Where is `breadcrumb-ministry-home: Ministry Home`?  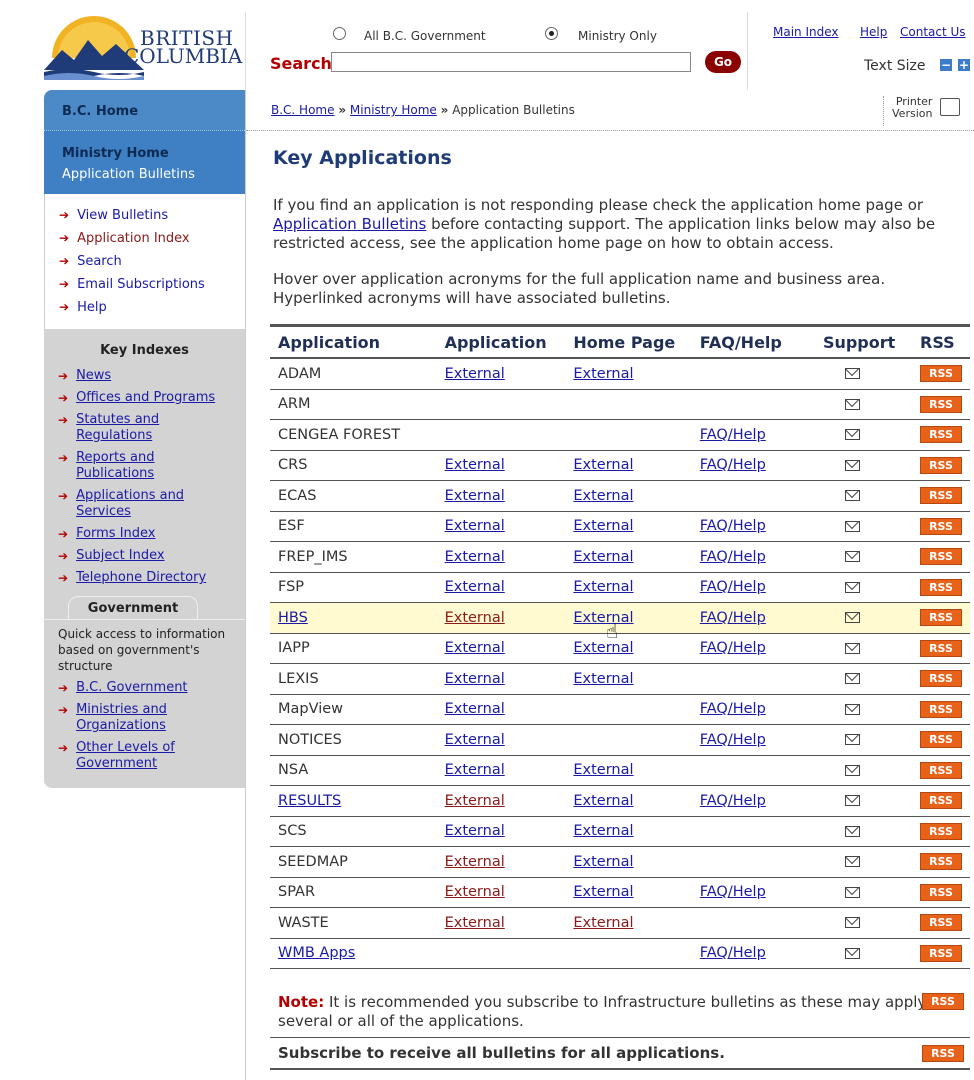 breadcrumb-ministry-home: Ministry Home is located at coordinates (393, 110).